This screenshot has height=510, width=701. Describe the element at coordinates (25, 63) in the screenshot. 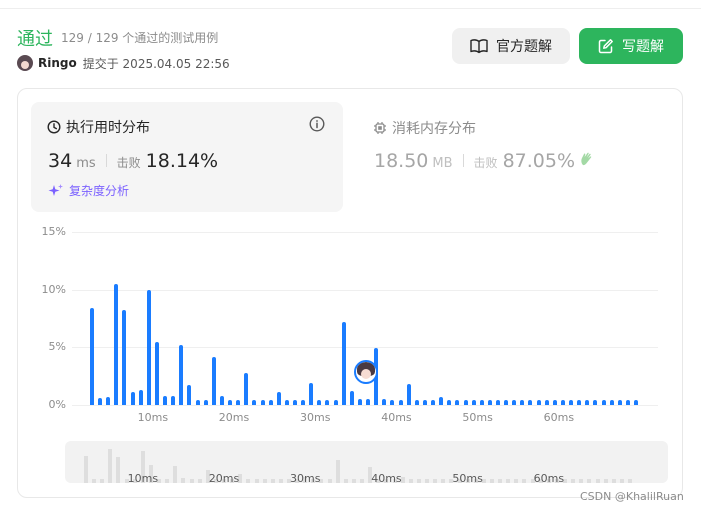

I see `author-avatar` at that location.